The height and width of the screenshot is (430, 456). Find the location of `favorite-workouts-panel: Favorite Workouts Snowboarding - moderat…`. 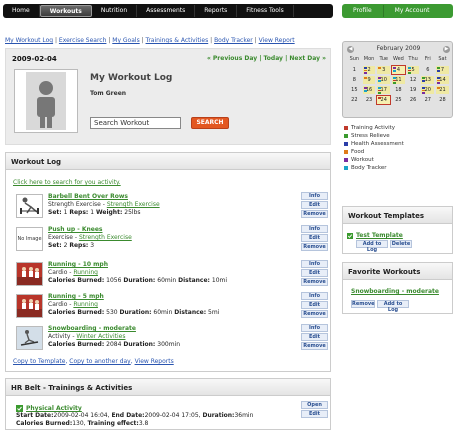

favorite-workouts-panel: Favorite Workouts Snowboarding - moderat… is located at coordinates (397, 288).